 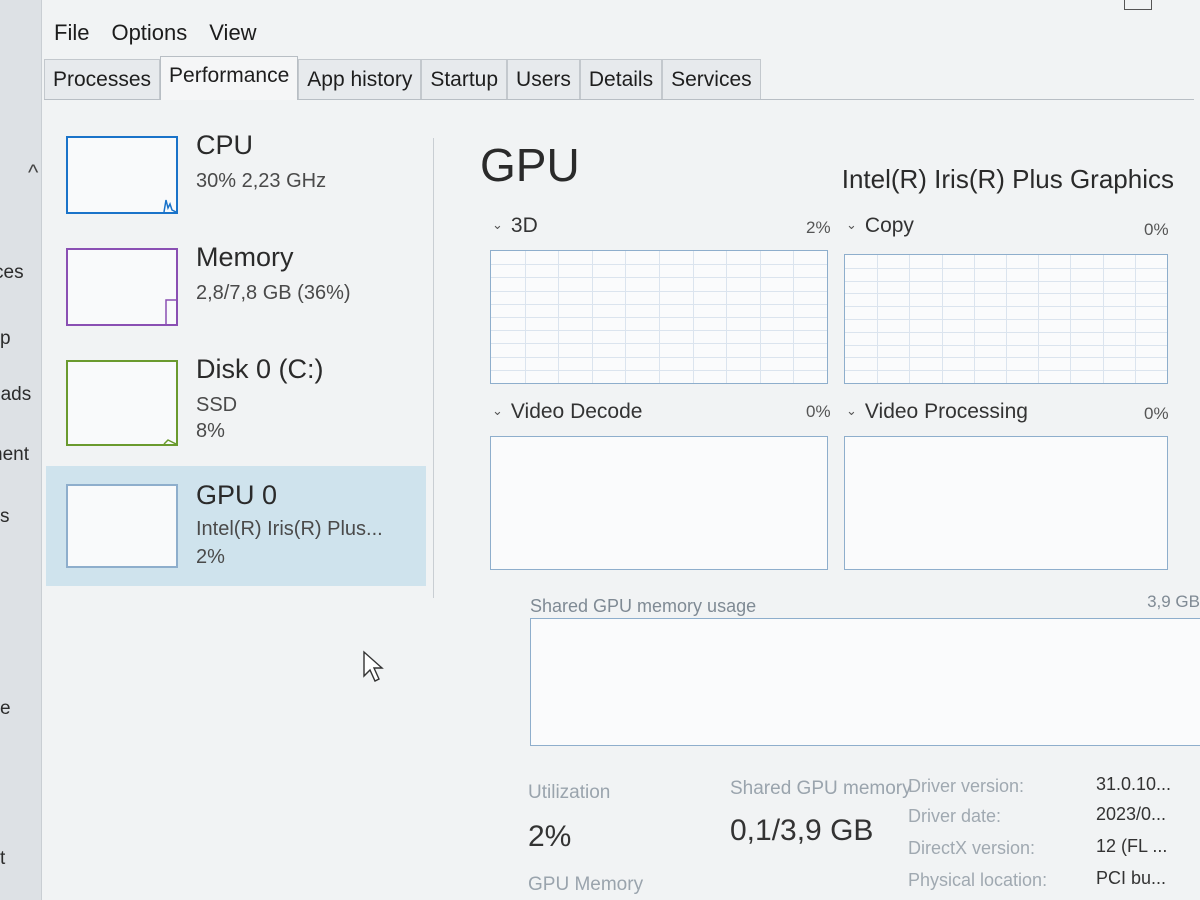 What do you see at coordinates (149, 33) in the screenshot?
I see `menu-options: Options` at bounding box center [149, 33].